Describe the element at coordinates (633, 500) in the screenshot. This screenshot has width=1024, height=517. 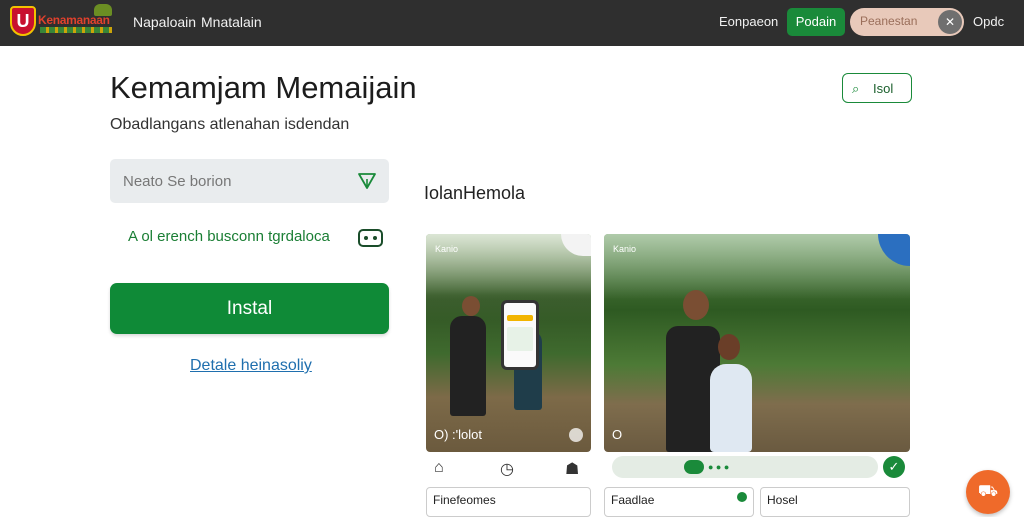
I see `mini-card-title: Faadlae` at that location.